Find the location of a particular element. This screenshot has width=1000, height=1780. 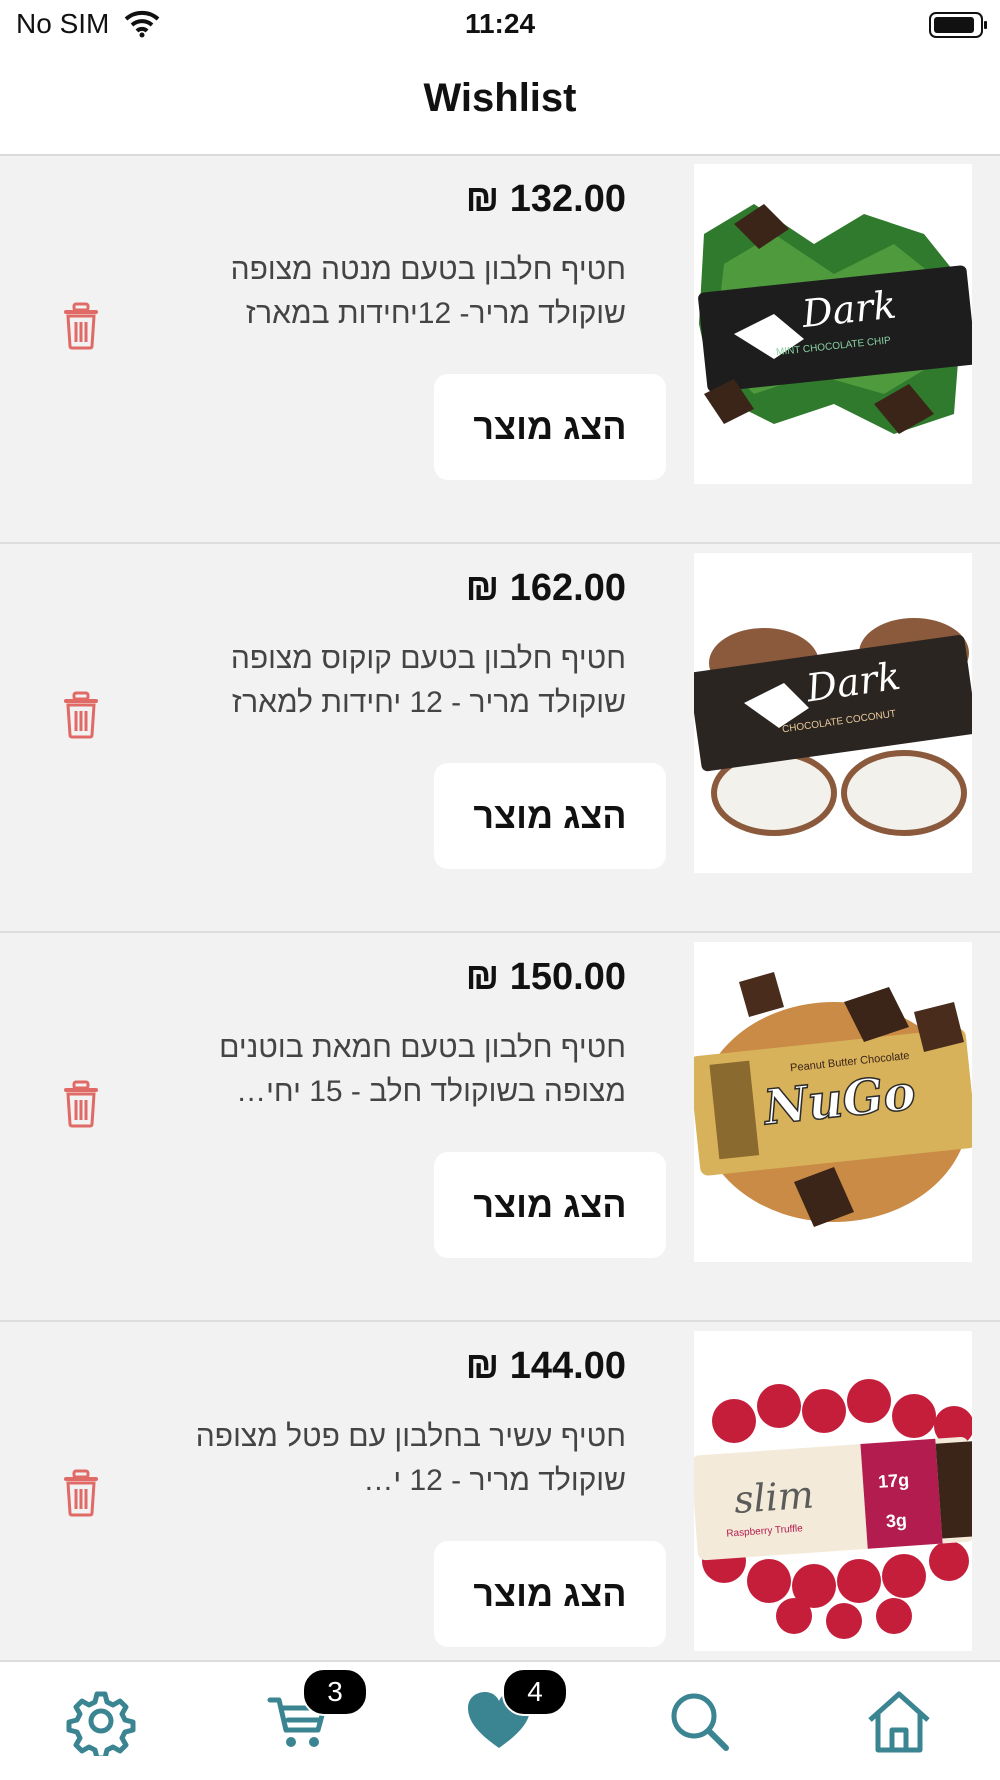

svg-text: slim is located at coordinates (773, 1496).